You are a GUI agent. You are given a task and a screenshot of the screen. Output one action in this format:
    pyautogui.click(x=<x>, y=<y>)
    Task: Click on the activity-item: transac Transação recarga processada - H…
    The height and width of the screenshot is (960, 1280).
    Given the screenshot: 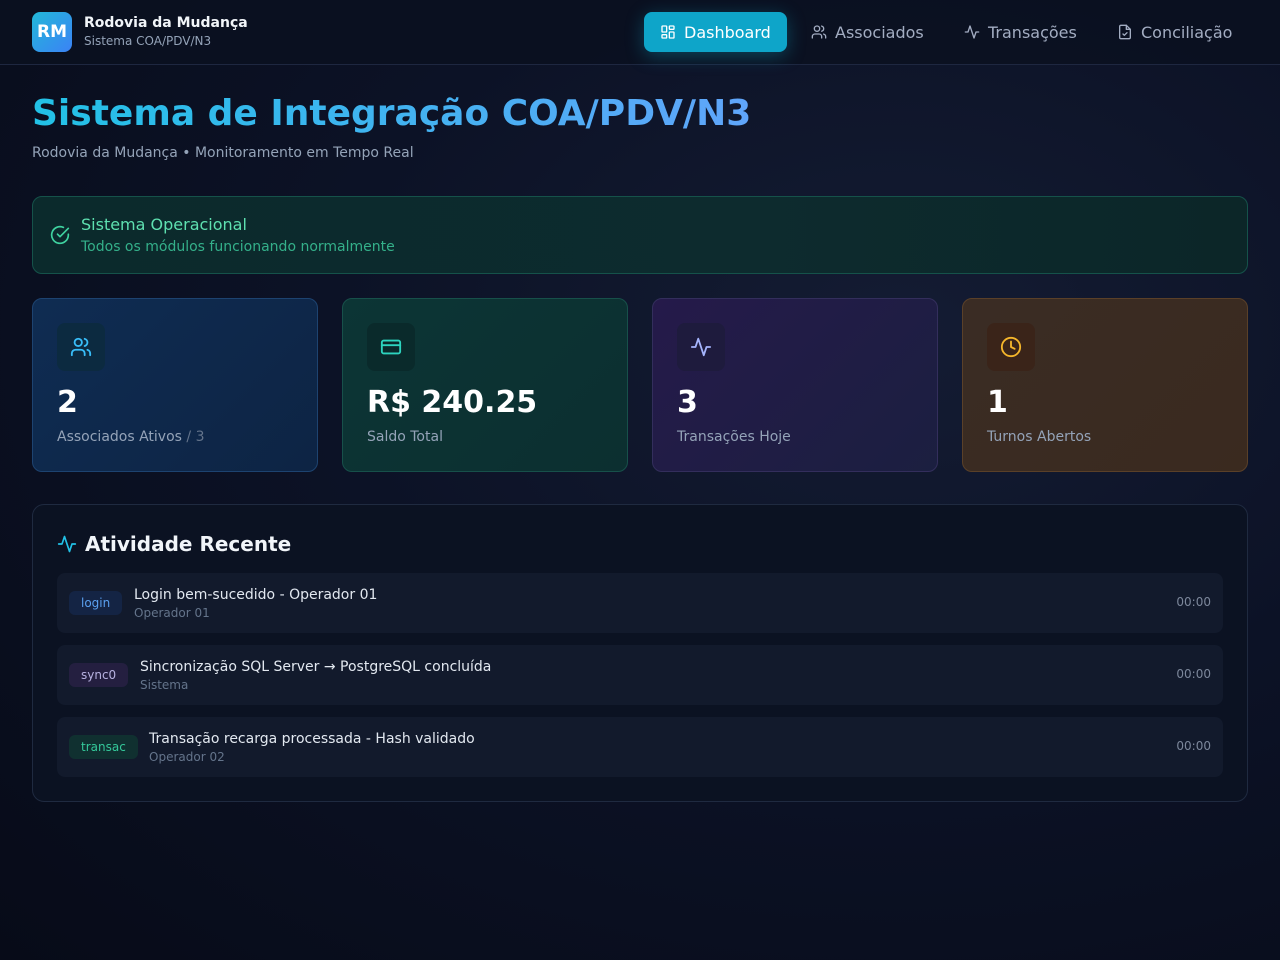 What is the action you would take?
    pyautogui.click(x=640, y=747)
    